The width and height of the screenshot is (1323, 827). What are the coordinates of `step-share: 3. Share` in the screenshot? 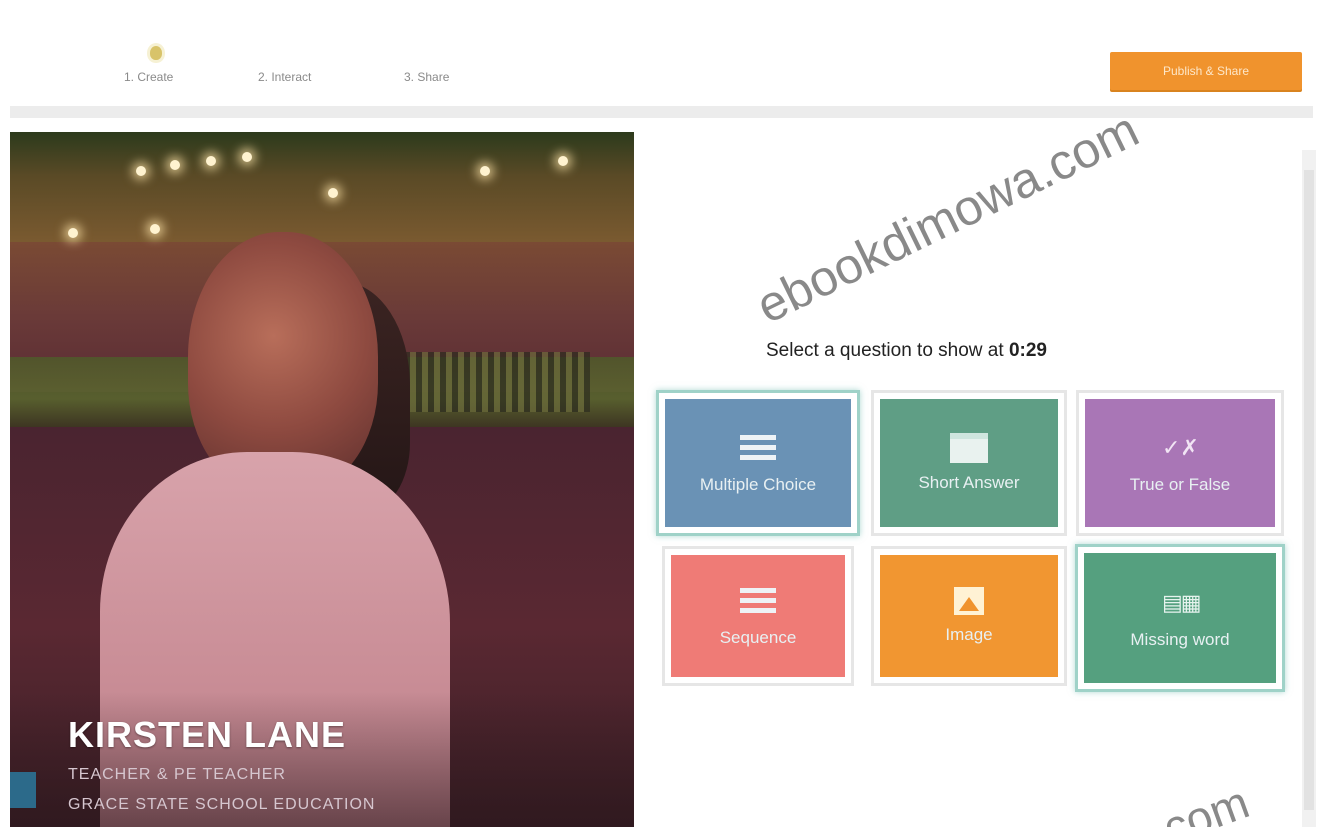 It's located at (426, 77).